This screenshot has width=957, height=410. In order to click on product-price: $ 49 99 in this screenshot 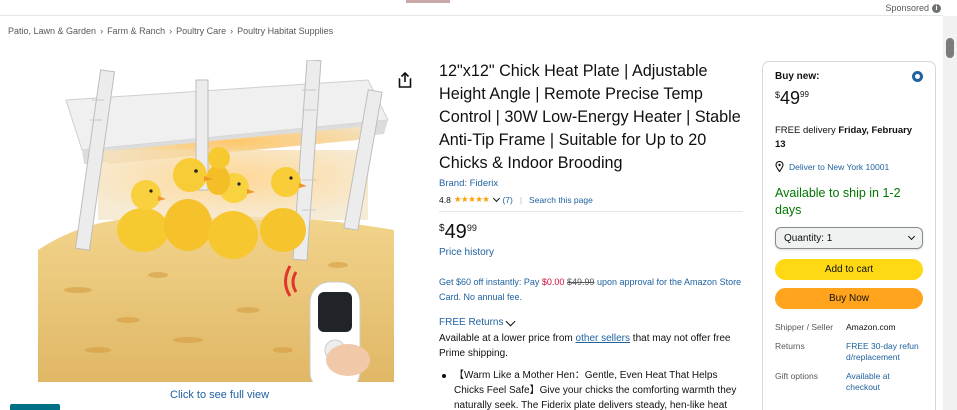, I will do `click(592, 232)`.